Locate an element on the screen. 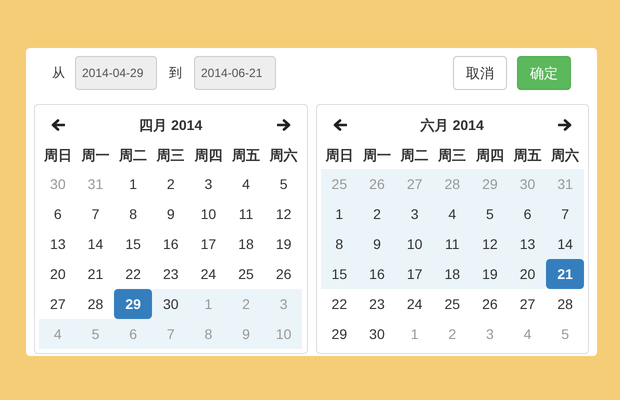  day-cell: 17 is located at coordinates (415, 274).